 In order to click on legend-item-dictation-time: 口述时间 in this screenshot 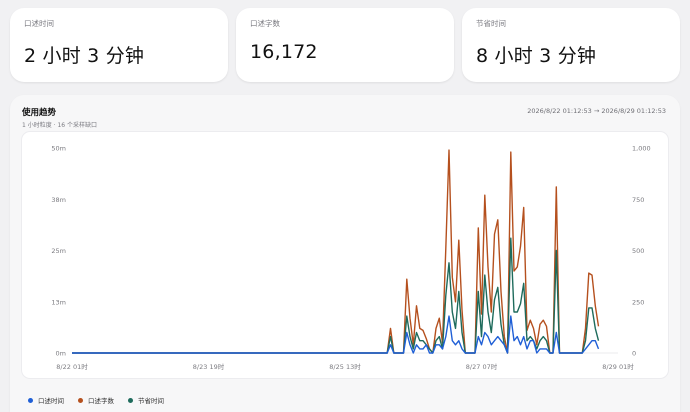, I will do `click(46, 400)`.